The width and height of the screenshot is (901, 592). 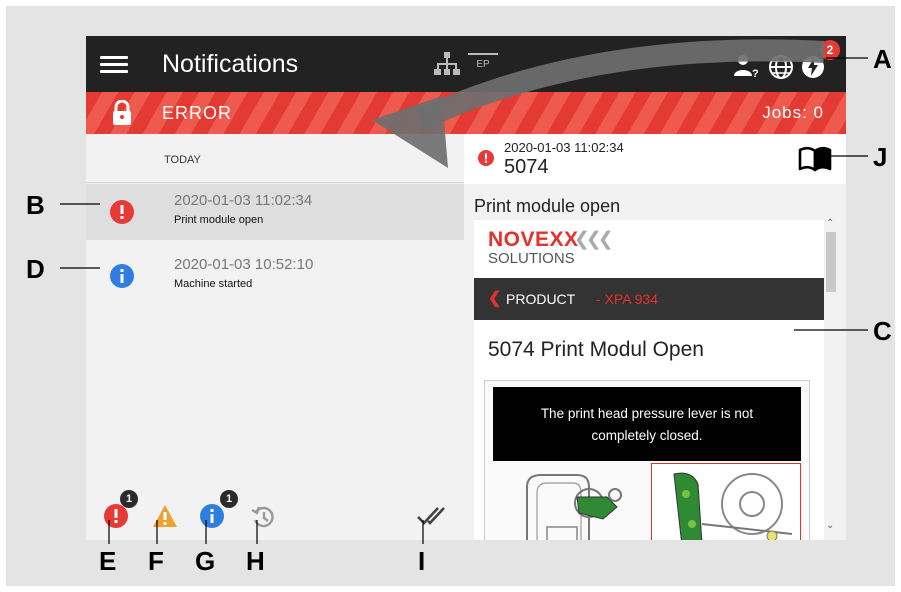 What do you see at coordinates (275, 276) in the screenshot?
I see `list-item: 2020-01-03 10:52:10 Machine started` at bounding box center [275, 276].